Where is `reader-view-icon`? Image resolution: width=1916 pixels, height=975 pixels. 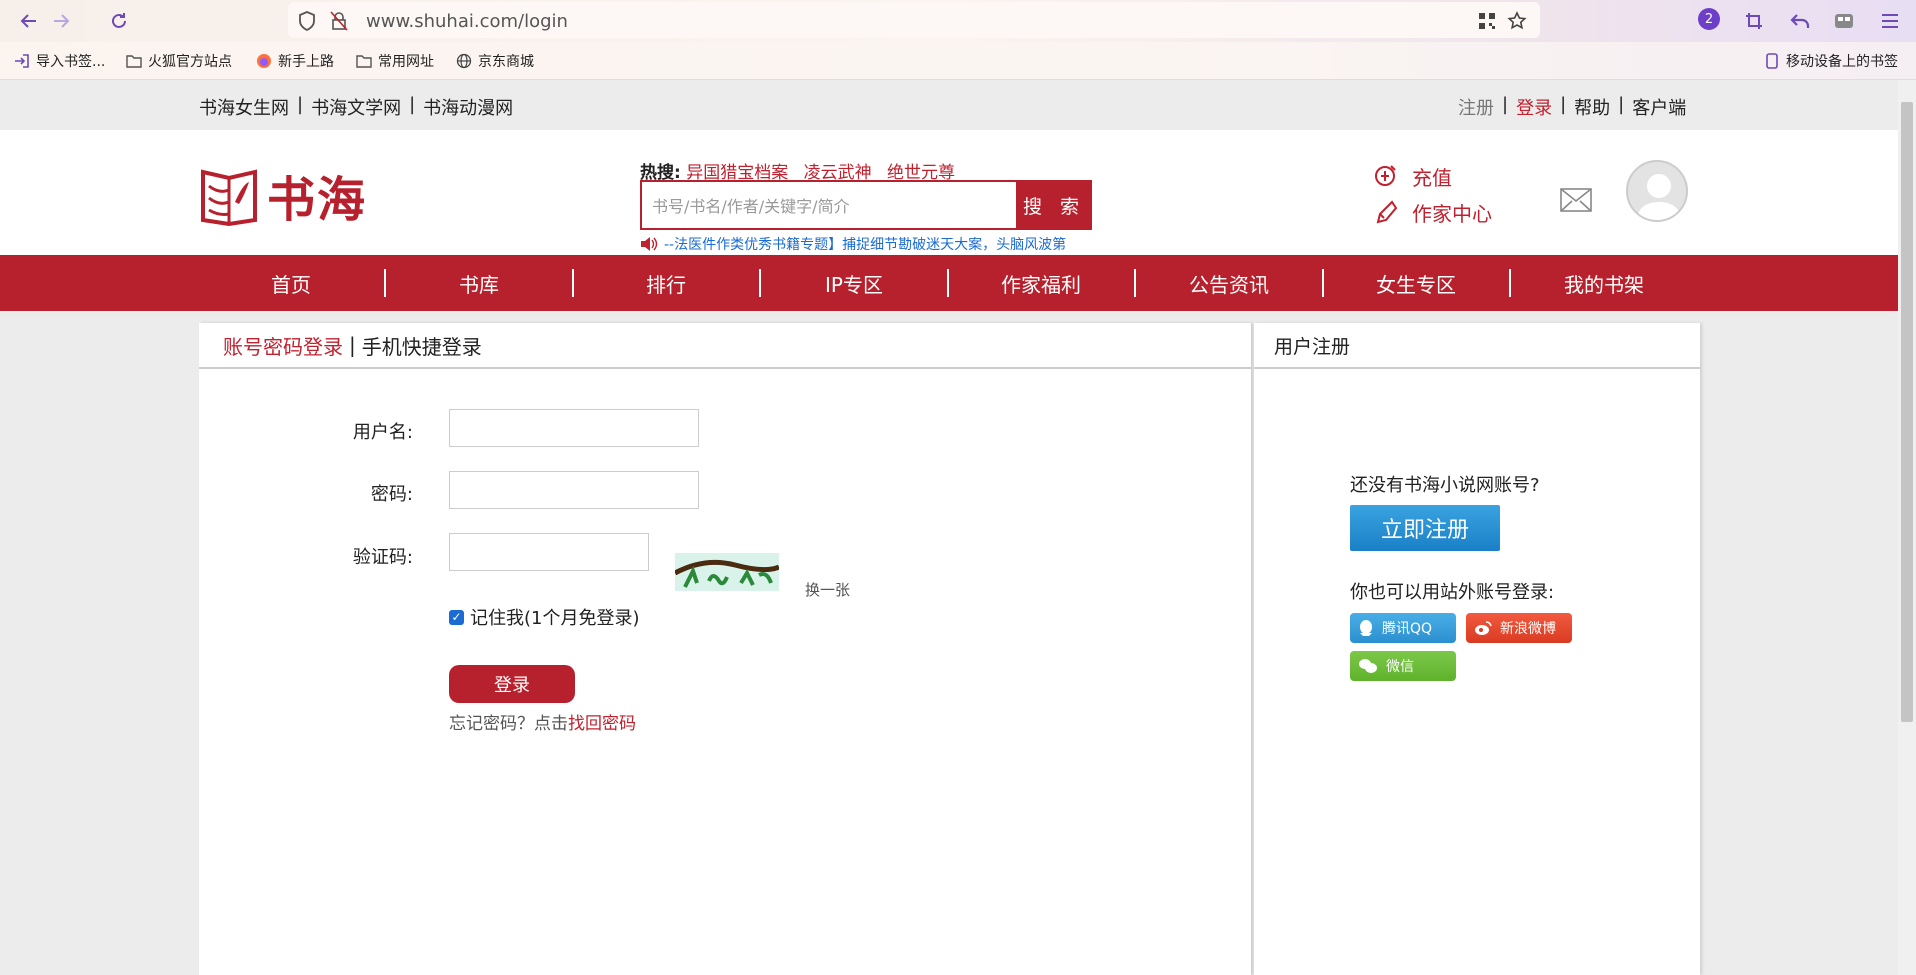 reader-view-icon is located at coordinates (1844, 21).